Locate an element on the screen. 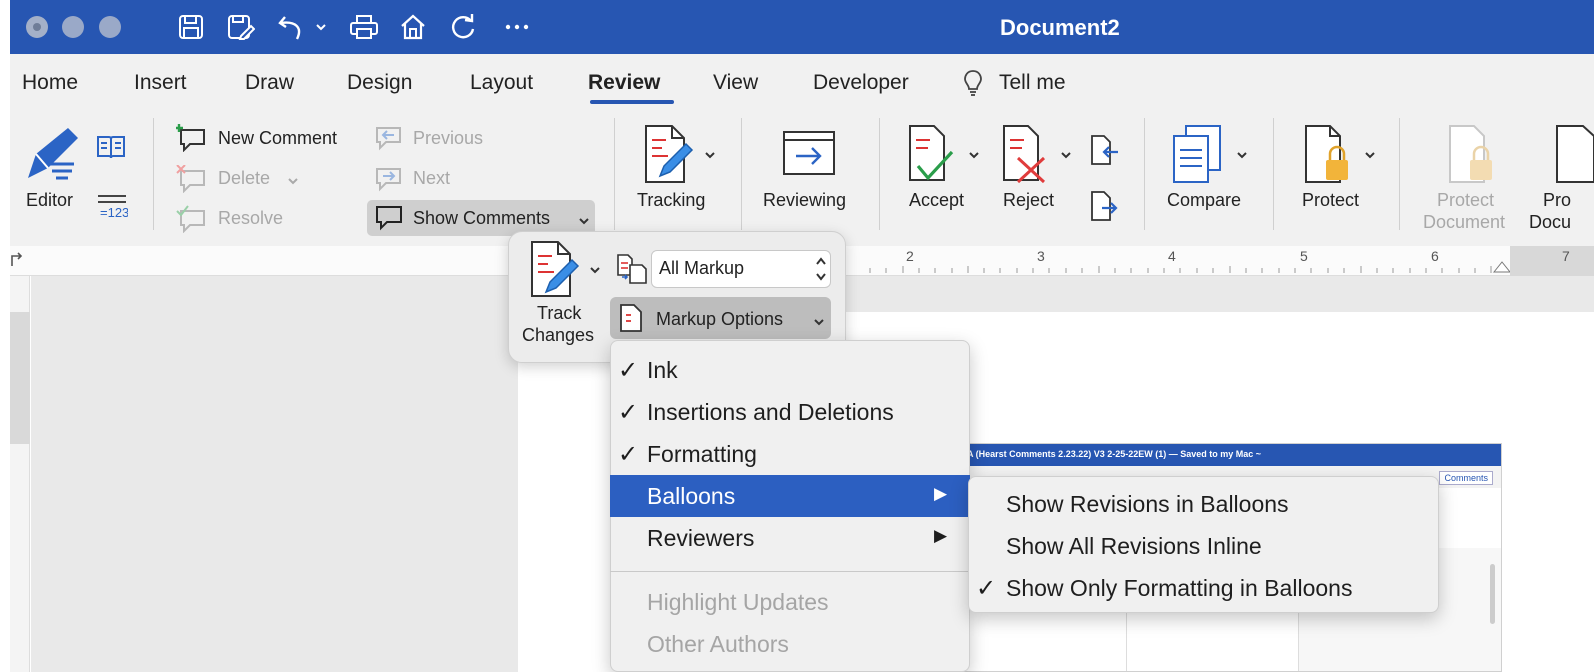 The width and height of the screenshot is (1594, 672). ruler-margin is located at coordinates (1552, 261).